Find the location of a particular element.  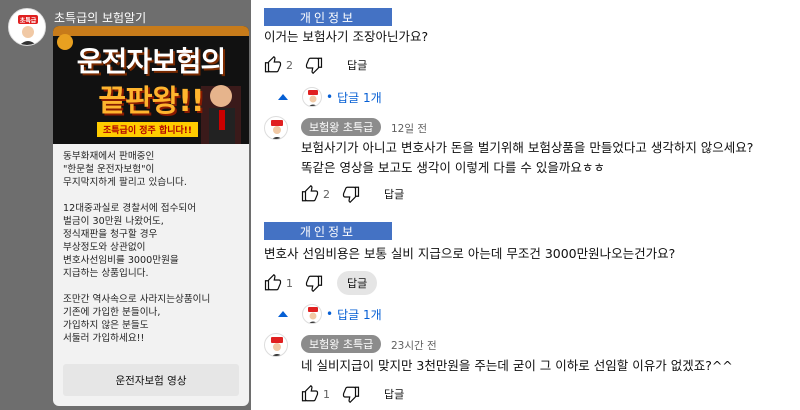

comment-actions: 1 답글 is located at coordinates (321, 283).